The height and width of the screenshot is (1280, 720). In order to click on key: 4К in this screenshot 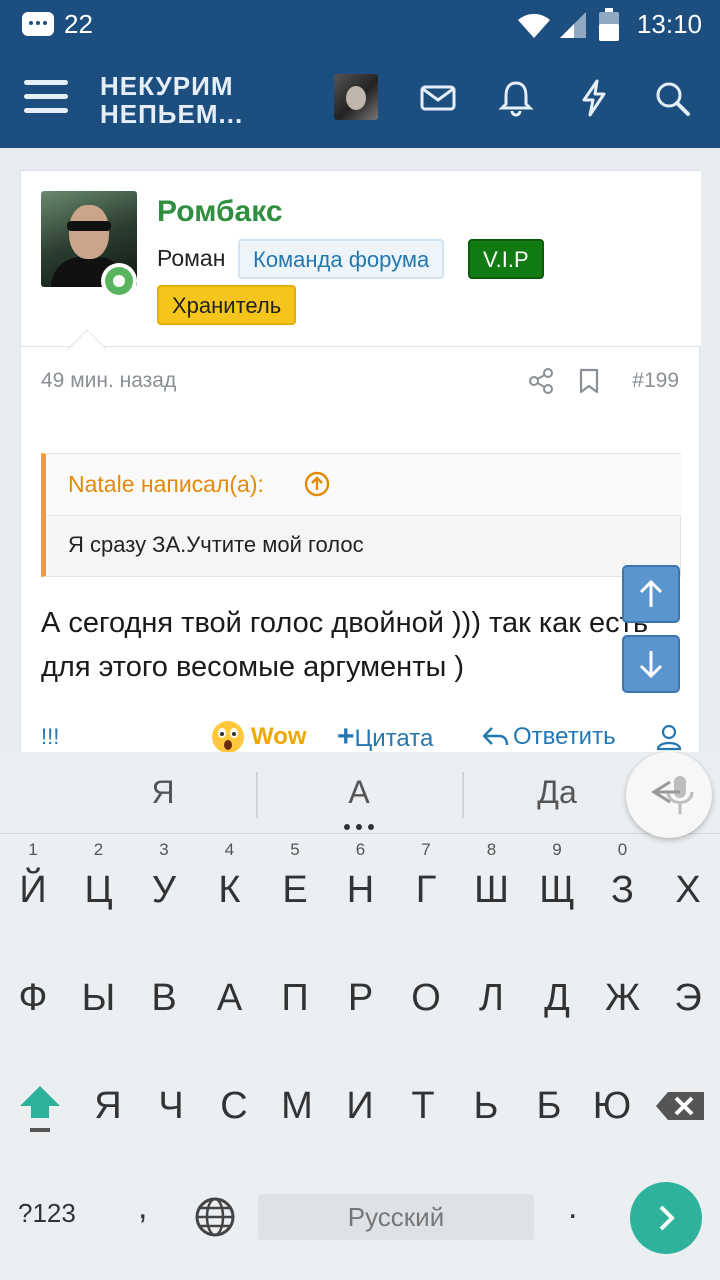, I will do `click(230, 885)`.